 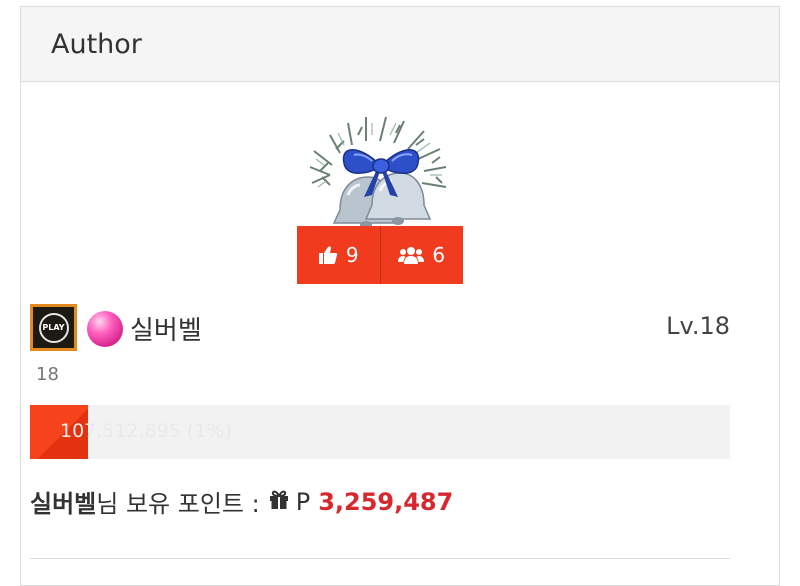 I want to click on author-avatar, so click(x=380, y=172).